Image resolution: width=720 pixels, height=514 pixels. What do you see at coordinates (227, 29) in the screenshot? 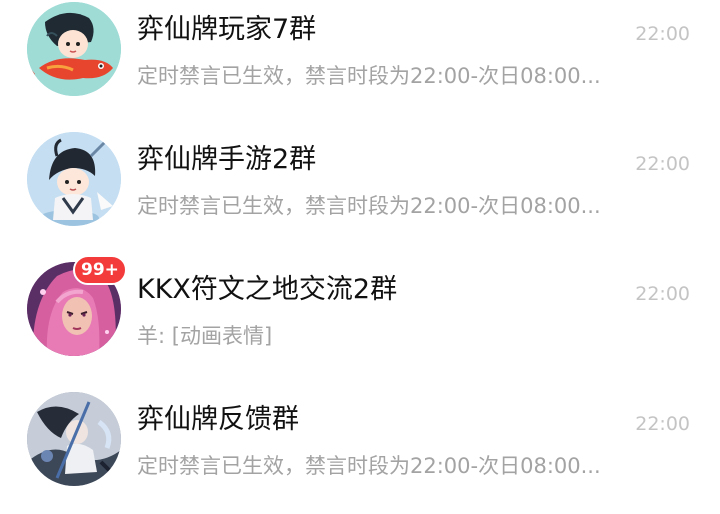
I see `chat-title: 弈仙牌玩家7群` at bounding box center [227, 29].